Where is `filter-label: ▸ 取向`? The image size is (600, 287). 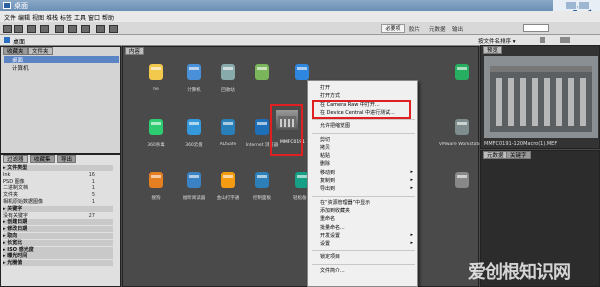 filter-label: ▸ 取向 is located at coordinates (10, 236).